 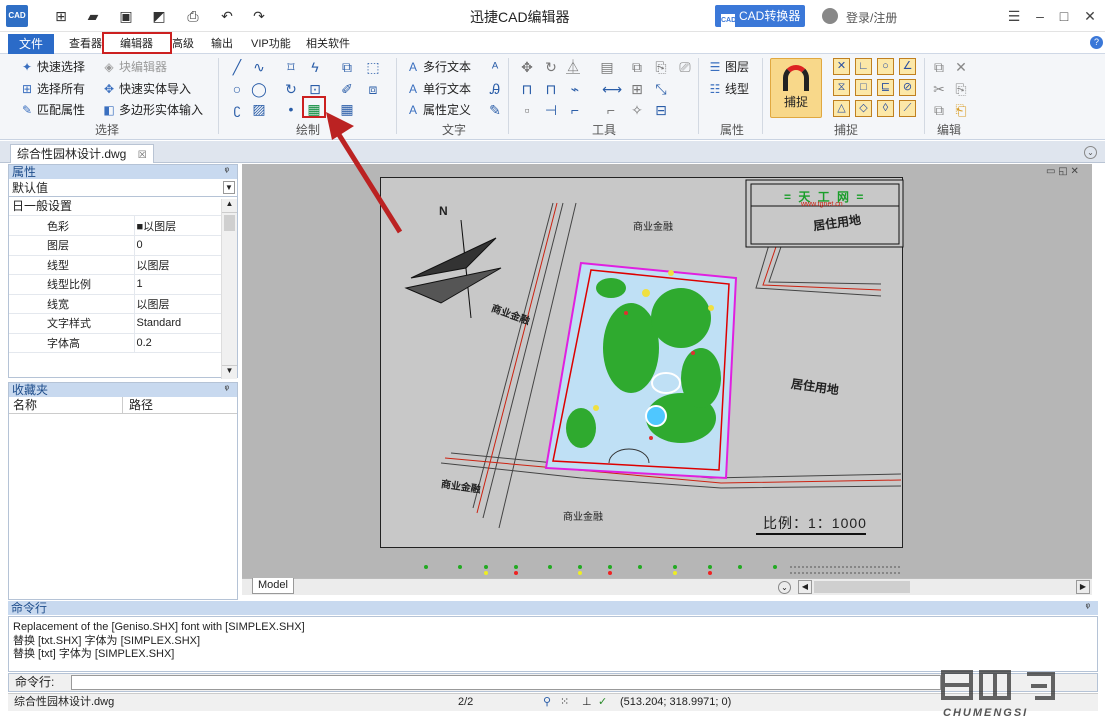 What do you see at coordinates (237, 67) in the screenshot?
I see `line-icon: ╱` at bounding box center [237, 67].